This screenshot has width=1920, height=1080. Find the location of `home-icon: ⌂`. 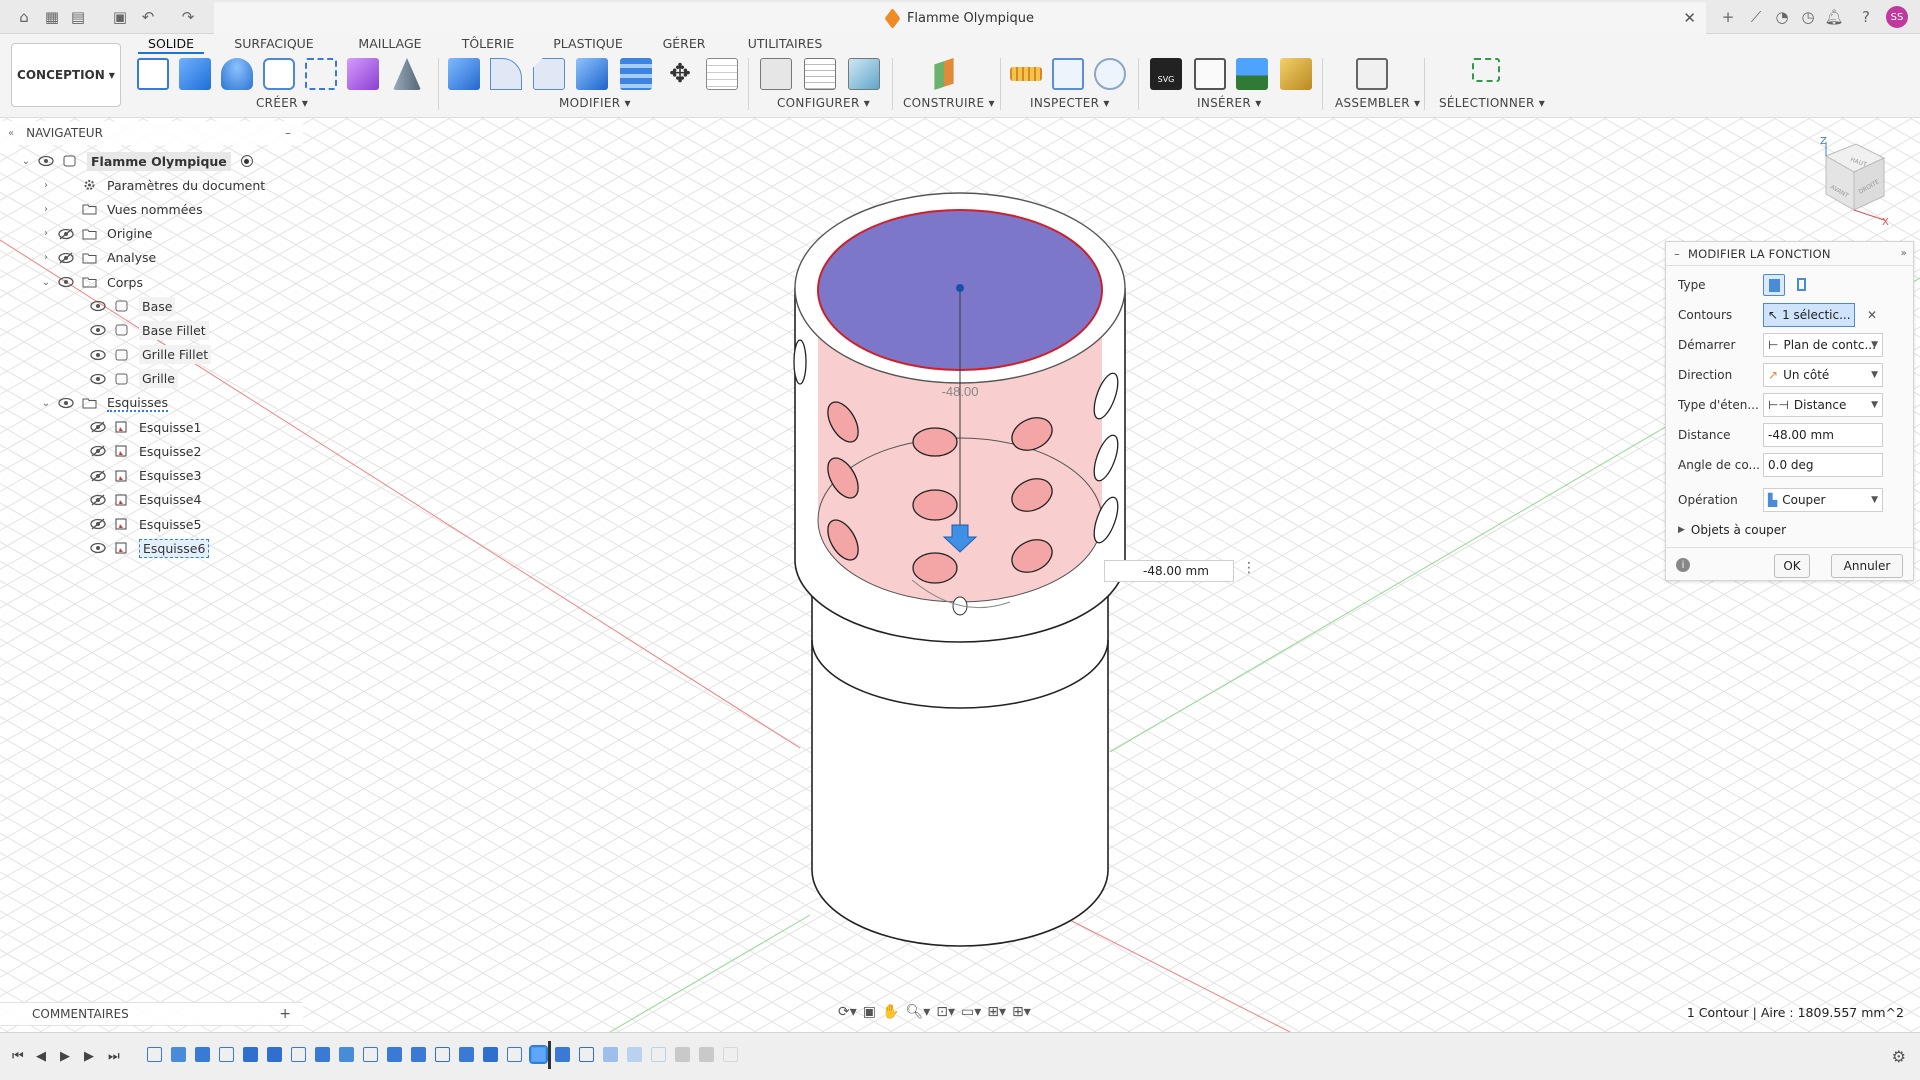

home-icon: ⌂ is located at coordinates (24, 17).